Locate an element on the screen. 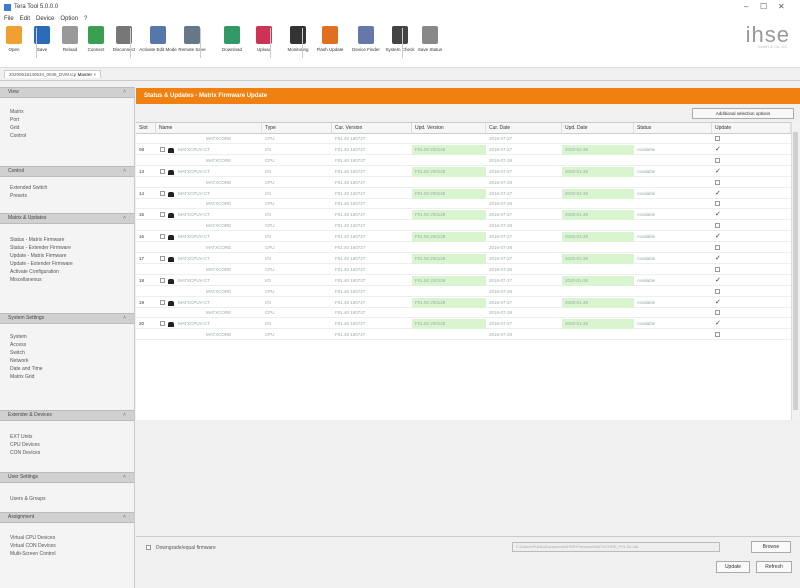 This screenshot has height=588, width=800. refresh-button: Refresh is located at coordinates (774, 567).